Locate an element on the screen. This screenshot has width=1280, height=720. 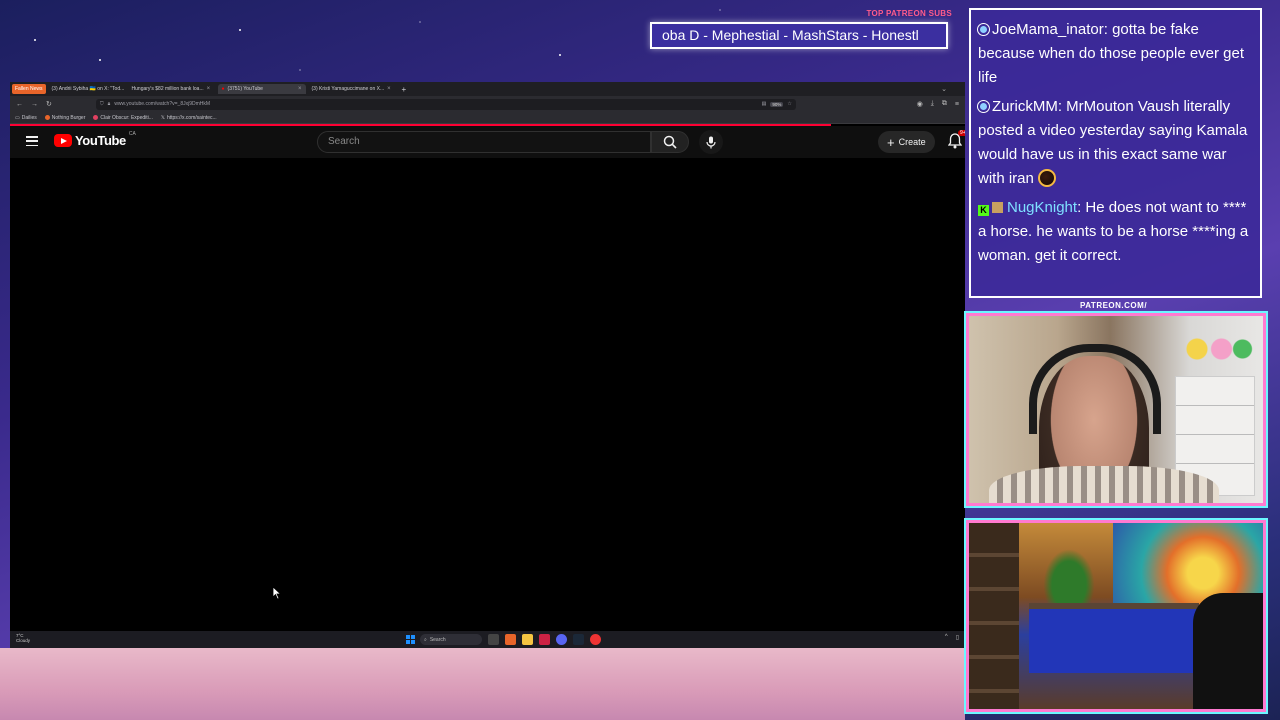
media-app-icon is located at coordinates (544, 639).